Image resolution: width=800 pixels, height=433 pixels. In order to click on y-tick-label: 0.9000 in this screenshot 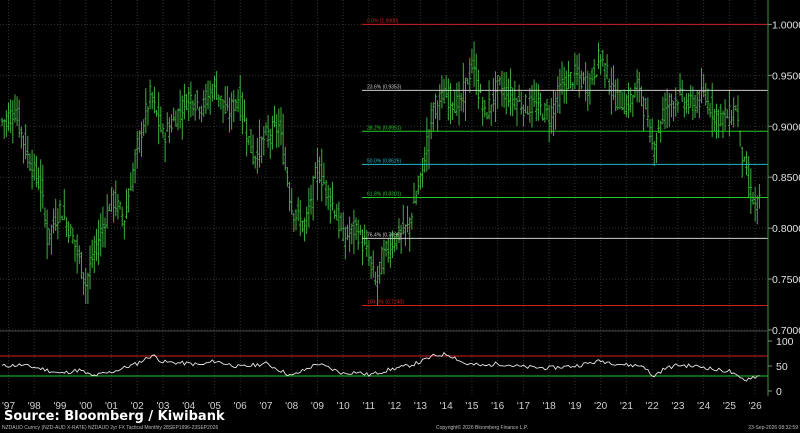, I will do `click(786, 127)`.